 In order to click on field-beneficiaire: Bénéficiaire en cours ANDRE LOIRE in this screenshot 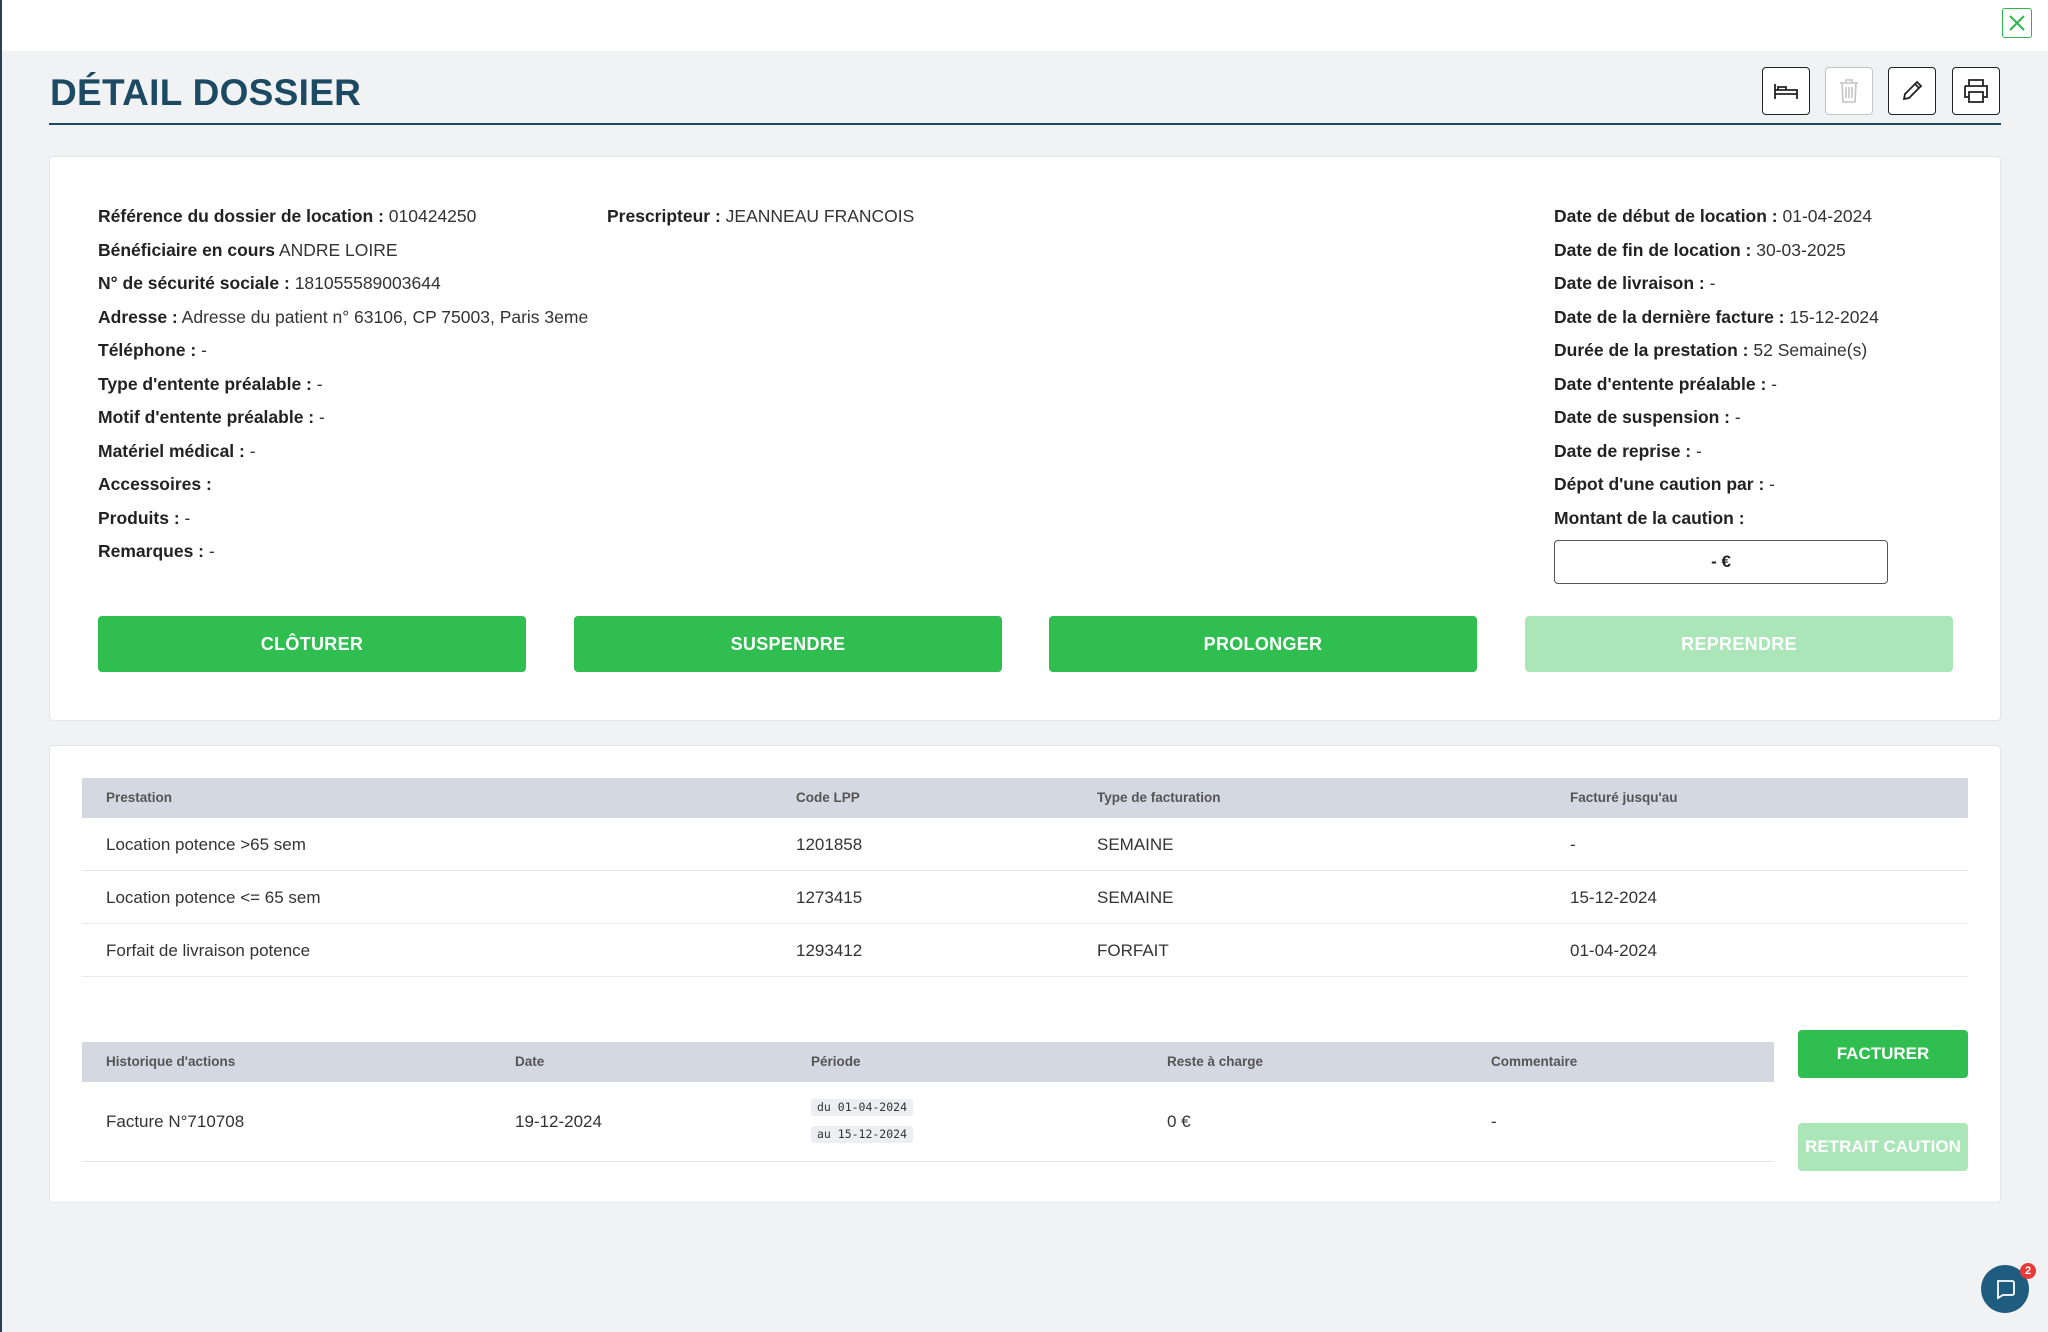, I will do `click(248, 250)`.